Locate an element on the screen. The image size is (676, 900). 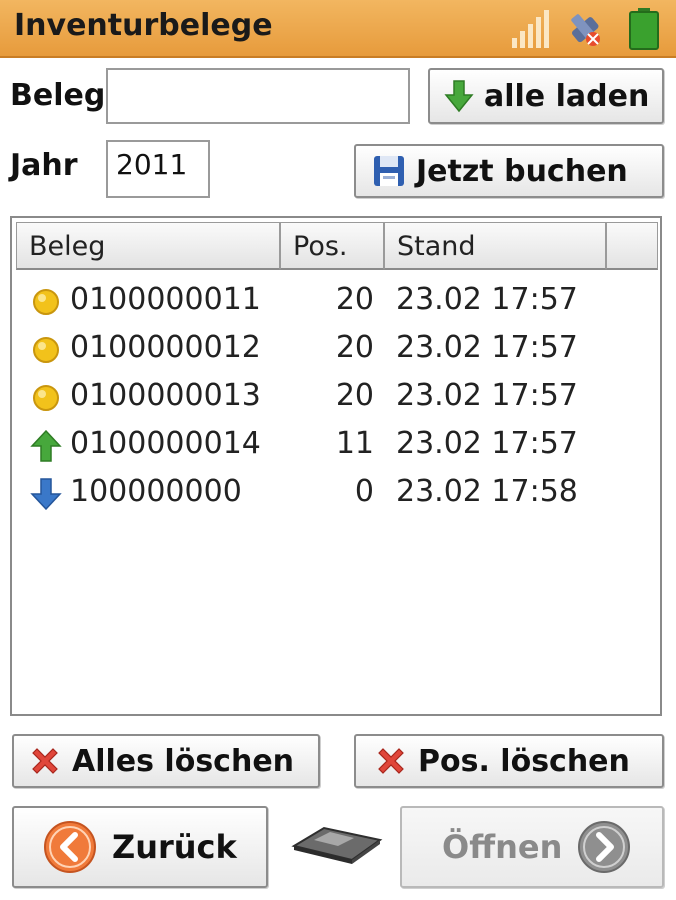
open-label: Öffnen is located at coordinates (502, 847).